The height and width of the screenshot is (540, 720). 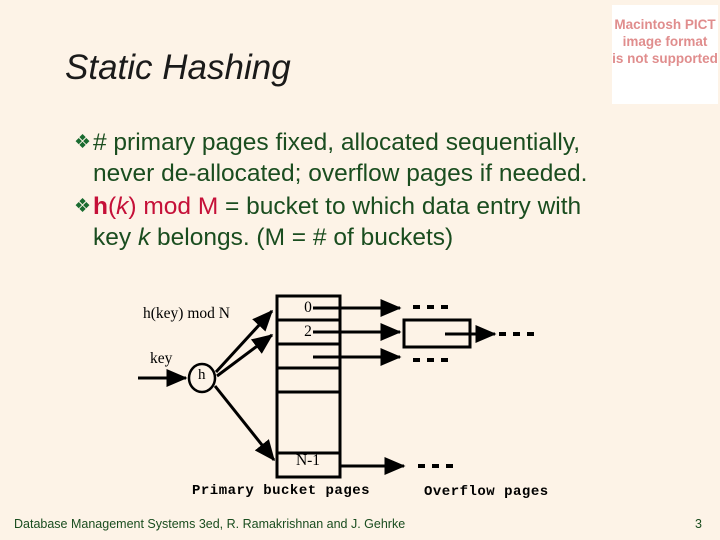 I want to click on bullet-2-key-var: k, so click(x=144, y=237).